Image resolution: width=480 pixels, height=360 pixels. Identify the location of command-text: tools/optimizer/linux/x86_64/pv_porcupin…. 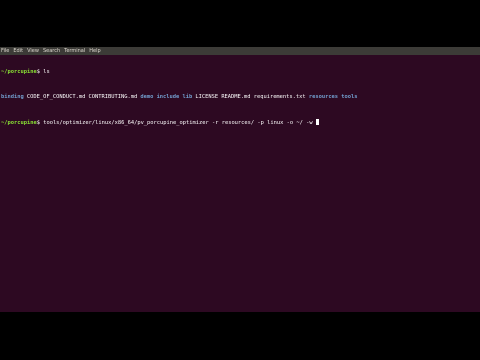
(179, 123).